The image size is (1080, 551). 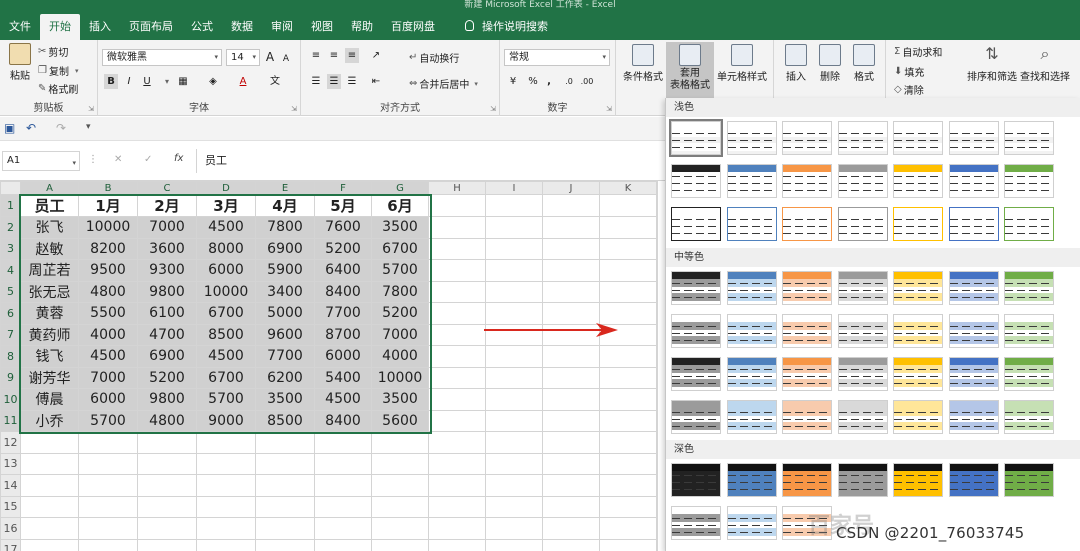 What do you see at coordinates (549, 81) in the screenshot?
I see `comma-button: ,` at bounding box center [549, 81].